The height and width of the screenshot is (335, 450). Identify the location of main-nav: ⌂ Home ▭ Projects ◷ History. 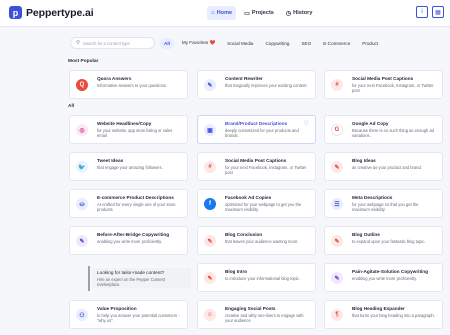
(261, 13).